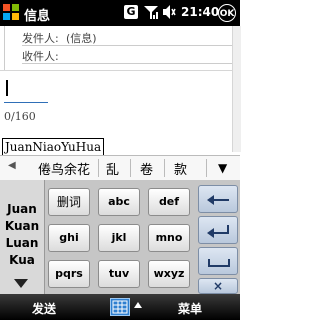 The height and width of the screenshot is (320, 320). What do you see at coordinates (169, 202) in the screenshot?
I see `key-def: def` at bounding box center [169, 202].